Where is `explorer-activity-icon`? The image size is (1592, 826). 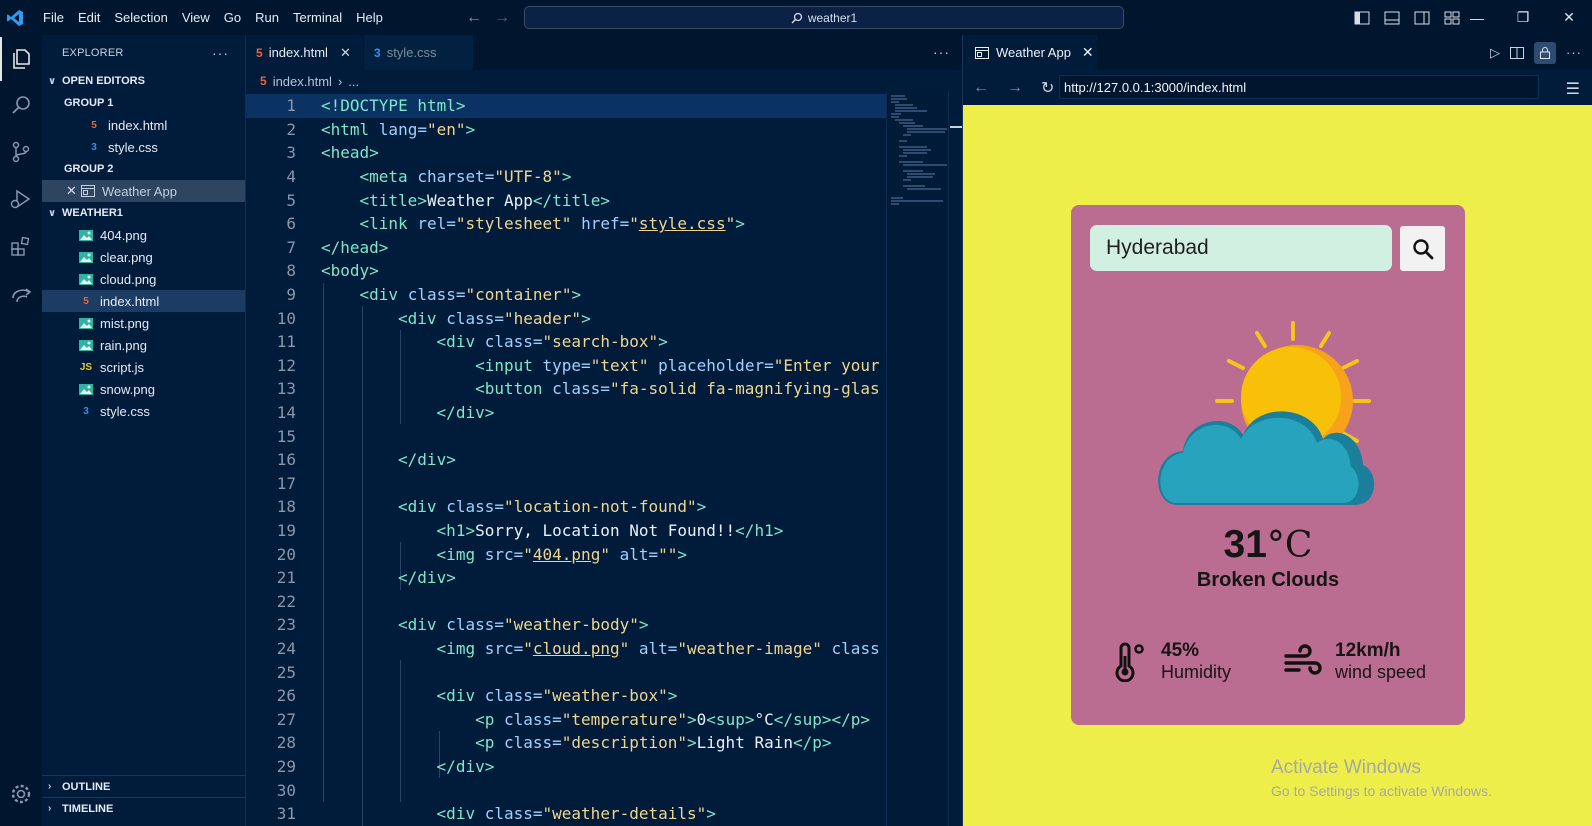 explorer-activity-icon is located at coordinates (21, 59).